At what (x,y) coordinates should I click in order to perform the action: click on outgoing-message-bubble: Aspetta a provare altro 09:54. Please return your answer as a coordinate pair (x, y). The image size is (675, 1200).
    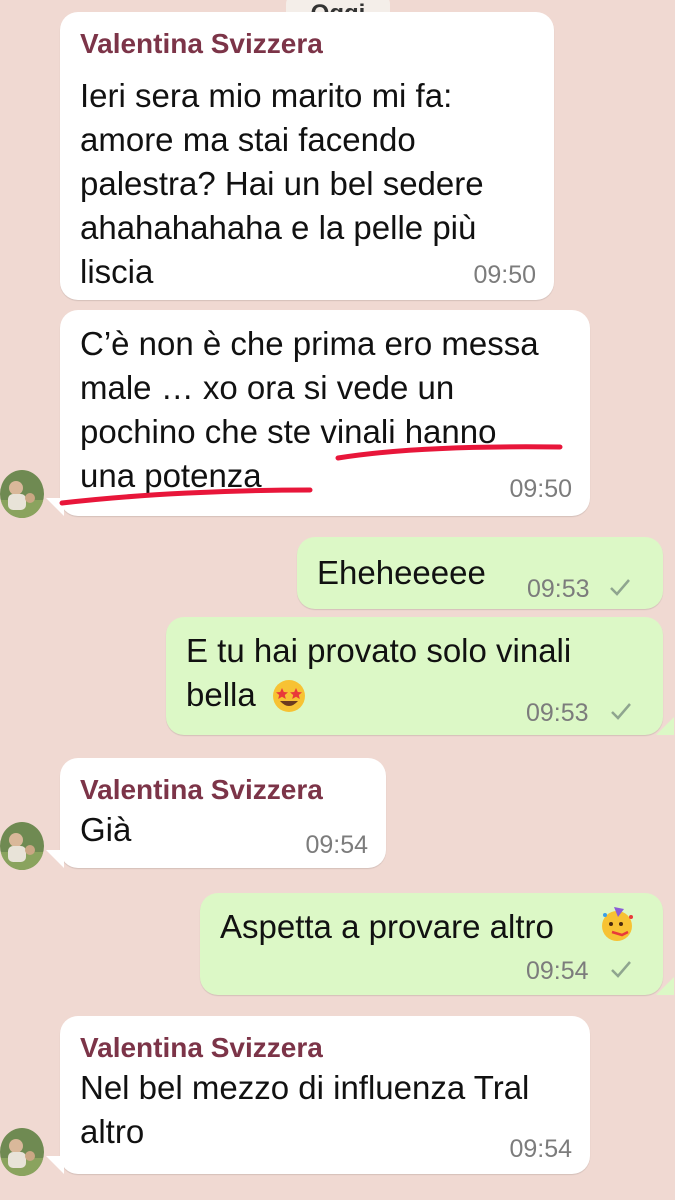
    Looking at the image, I should click on (431, 944).